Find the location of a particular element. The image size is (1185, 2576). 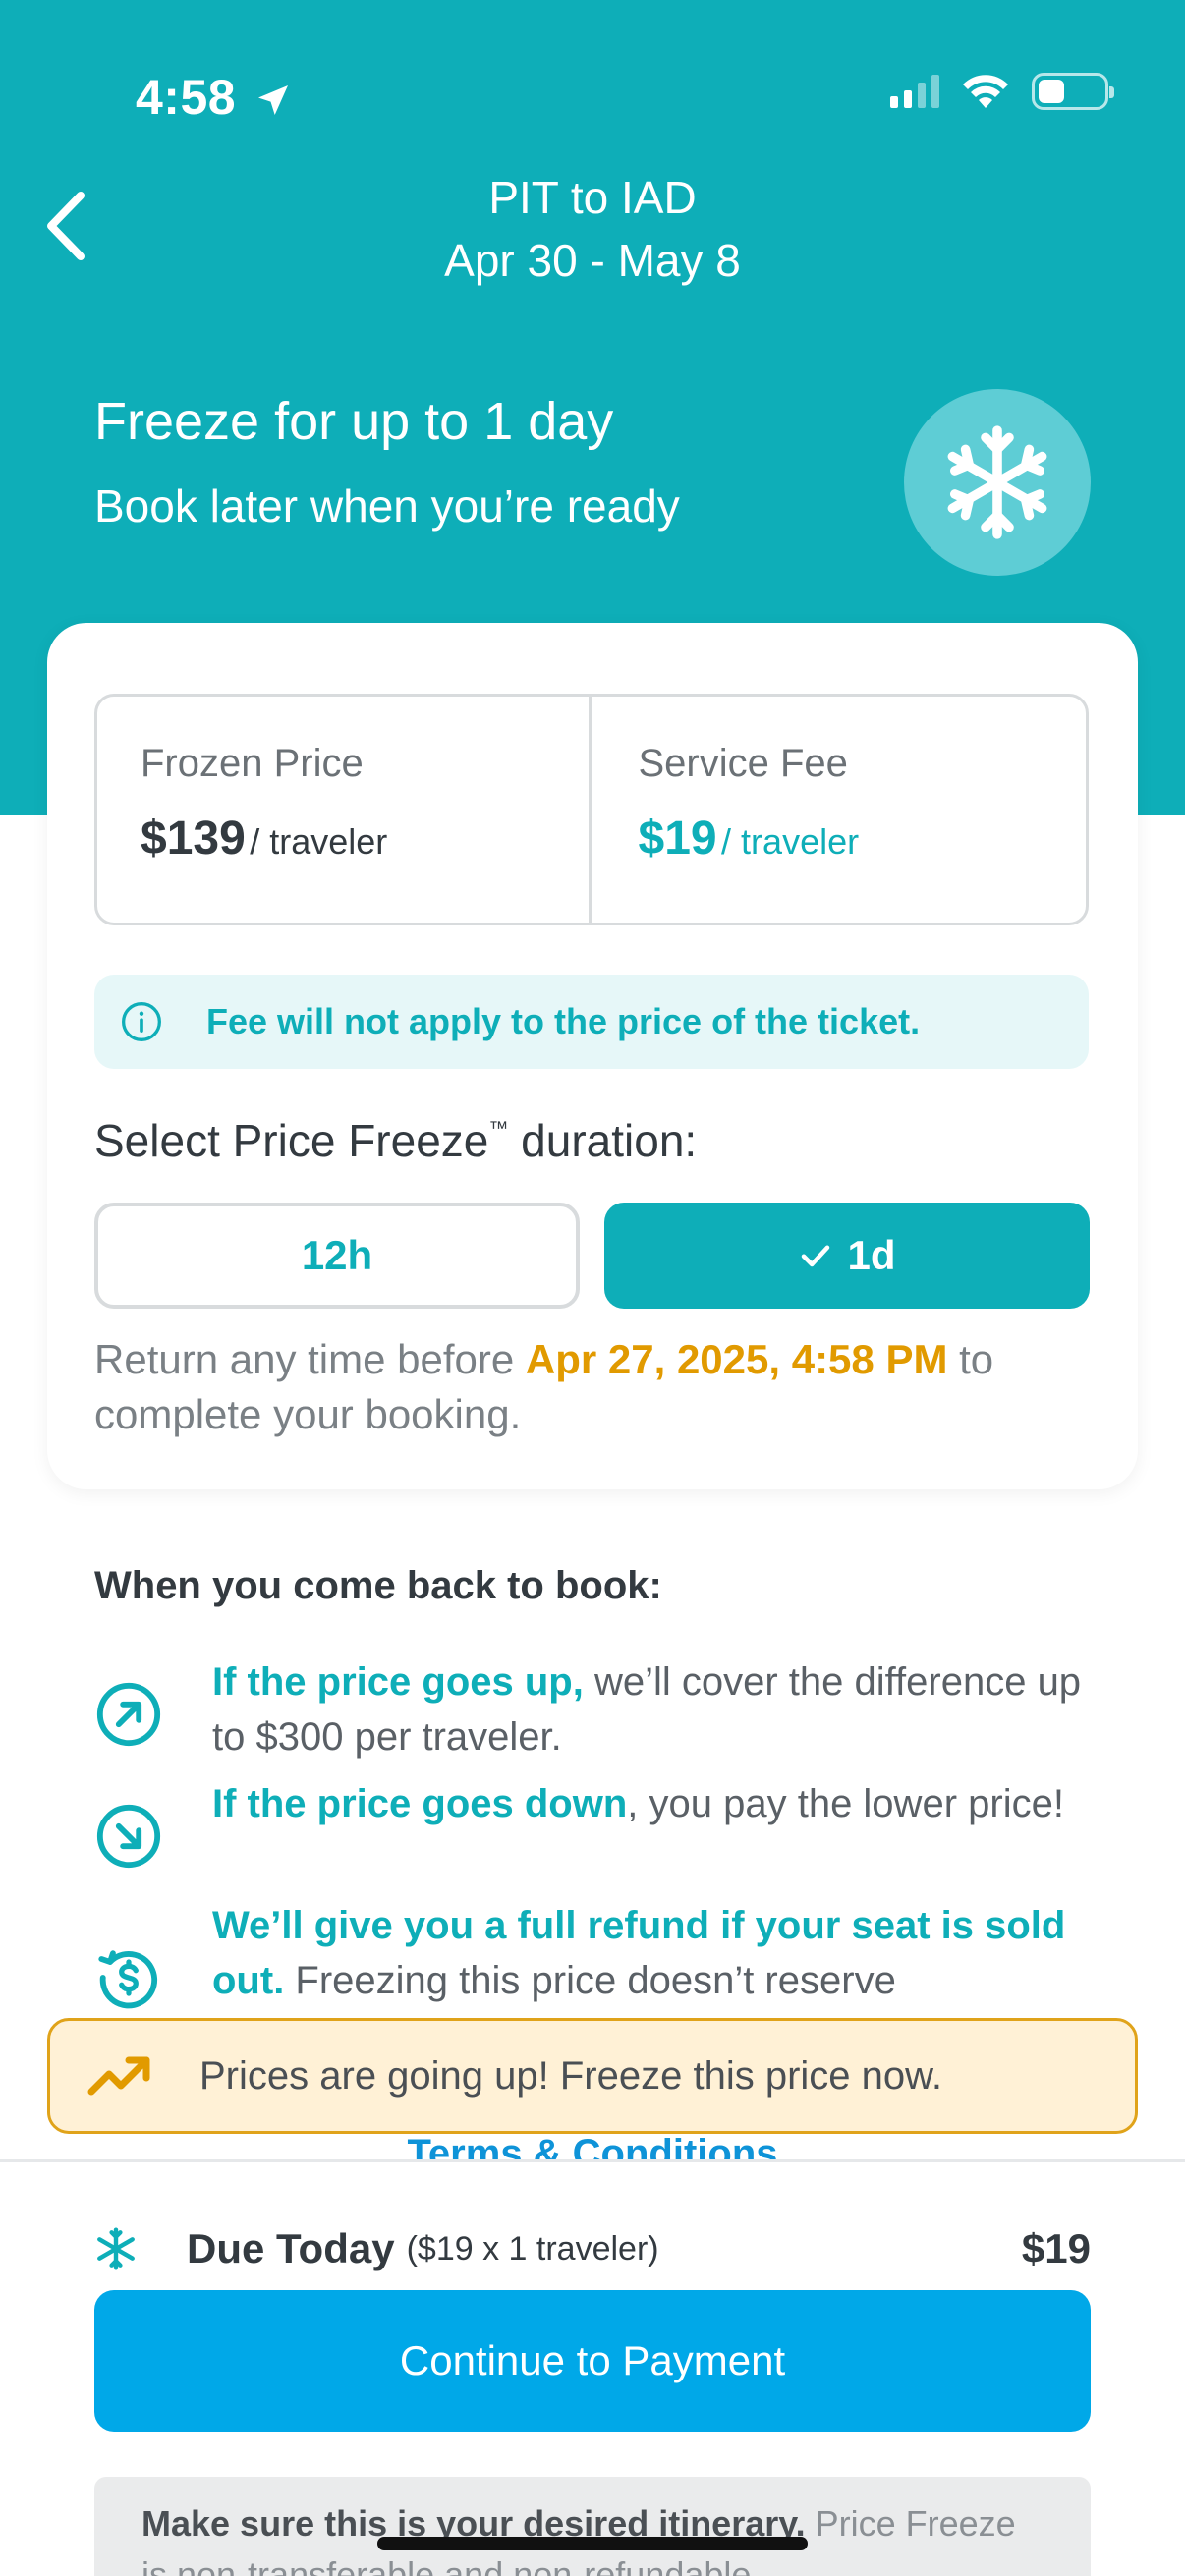

service-fee-unit: / traveler is located at coordinates (790, 841).